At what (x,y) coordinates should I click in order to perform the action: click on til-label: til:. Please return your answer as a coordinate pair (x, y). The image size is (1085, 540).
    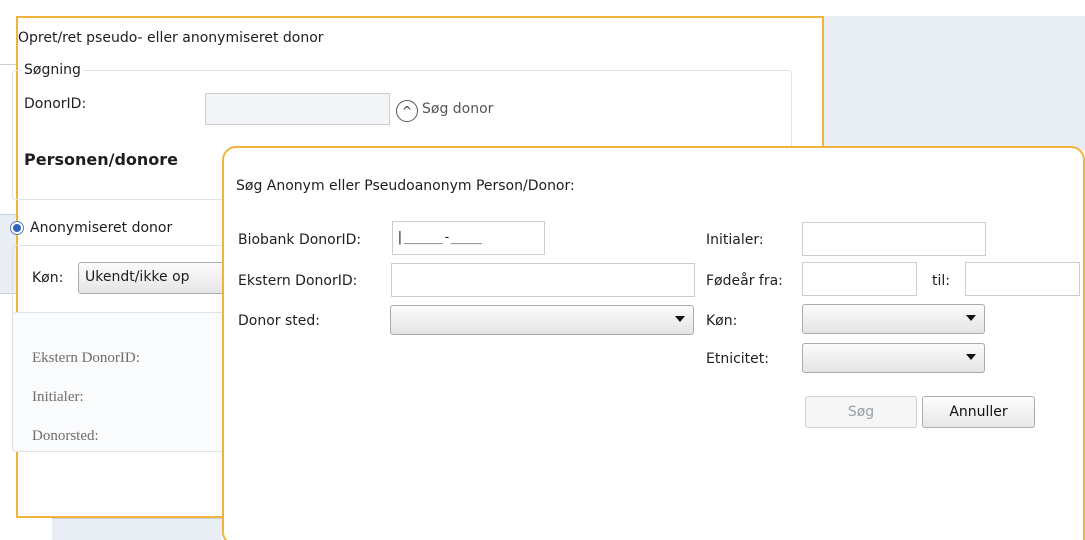
    Looking at the image, I should click on (941, 281).